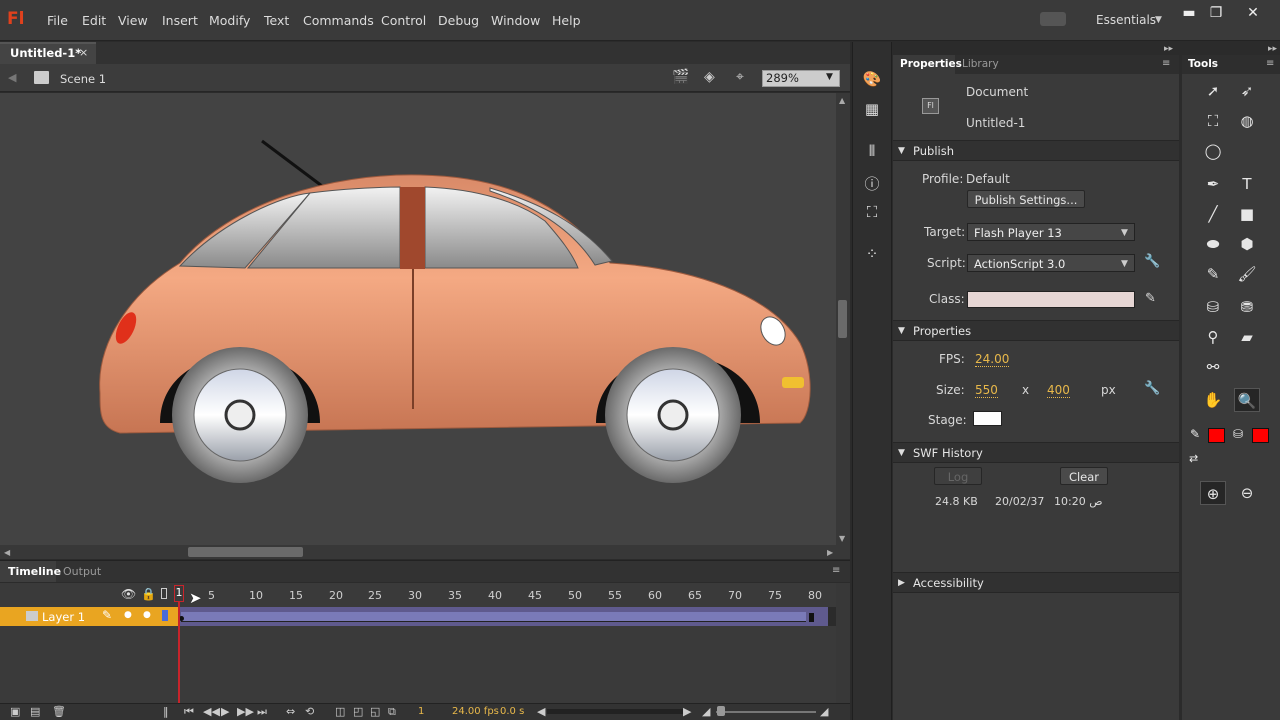 The image size is (1280, 720). Describe the element at coordinates (872, 80) in the screenshot. I see `color-palette-icon: 🎨` at that location.